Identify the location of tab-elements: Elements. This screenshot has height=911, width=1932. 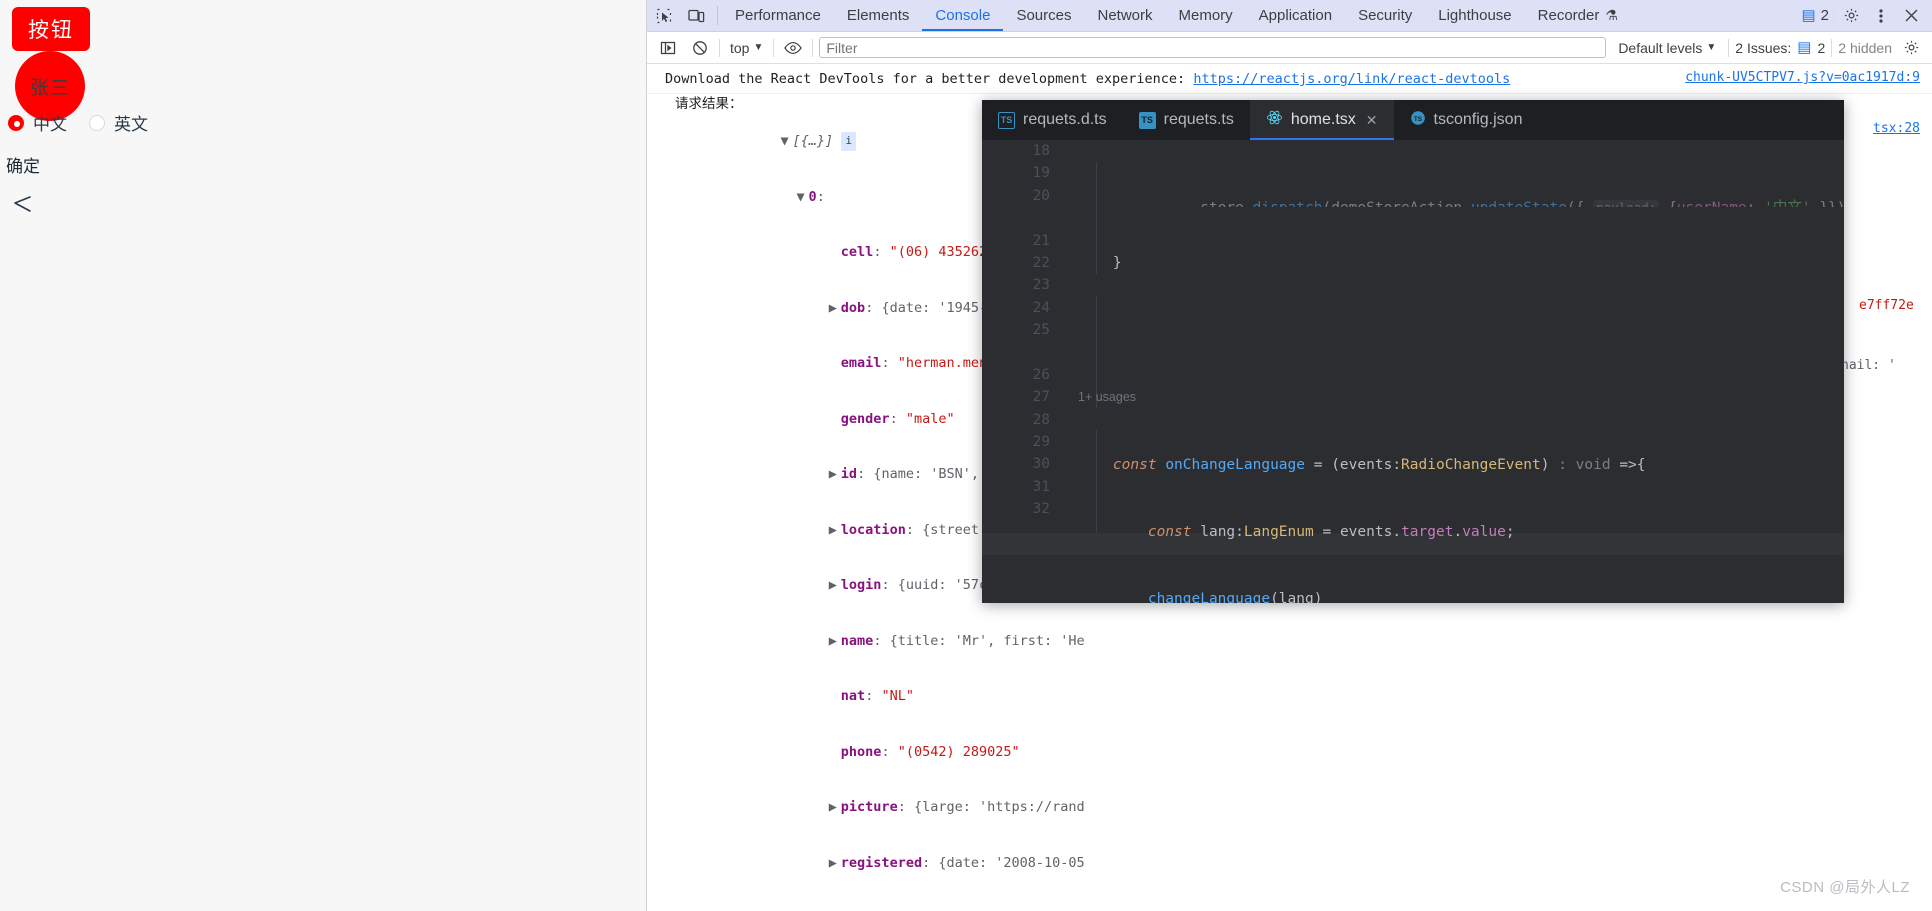
(878, 15).